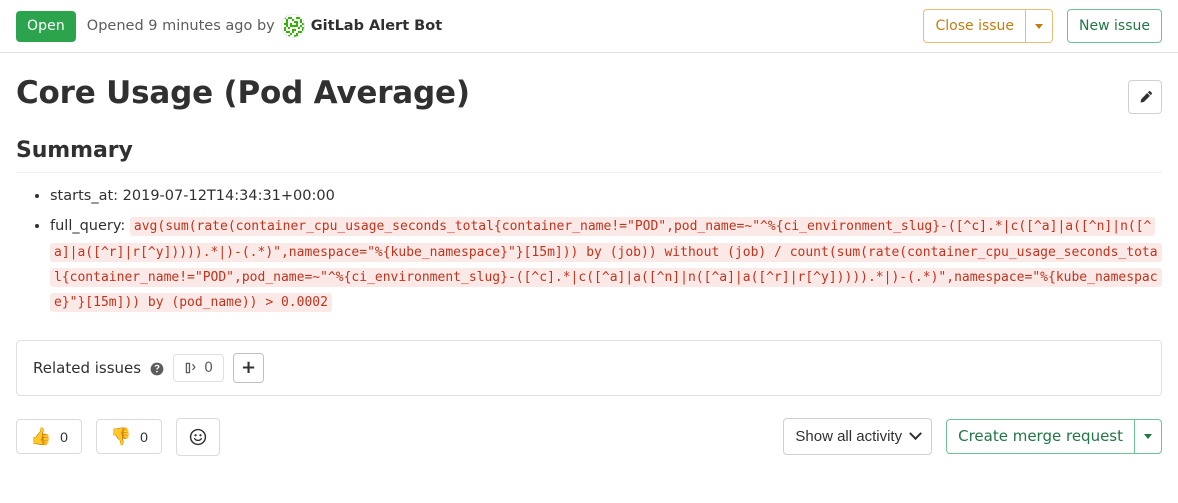 The height and width of the screenshot is (503, 1178). I want to click on thumbsdown-award-button: 👎 0, so click(128, 437).